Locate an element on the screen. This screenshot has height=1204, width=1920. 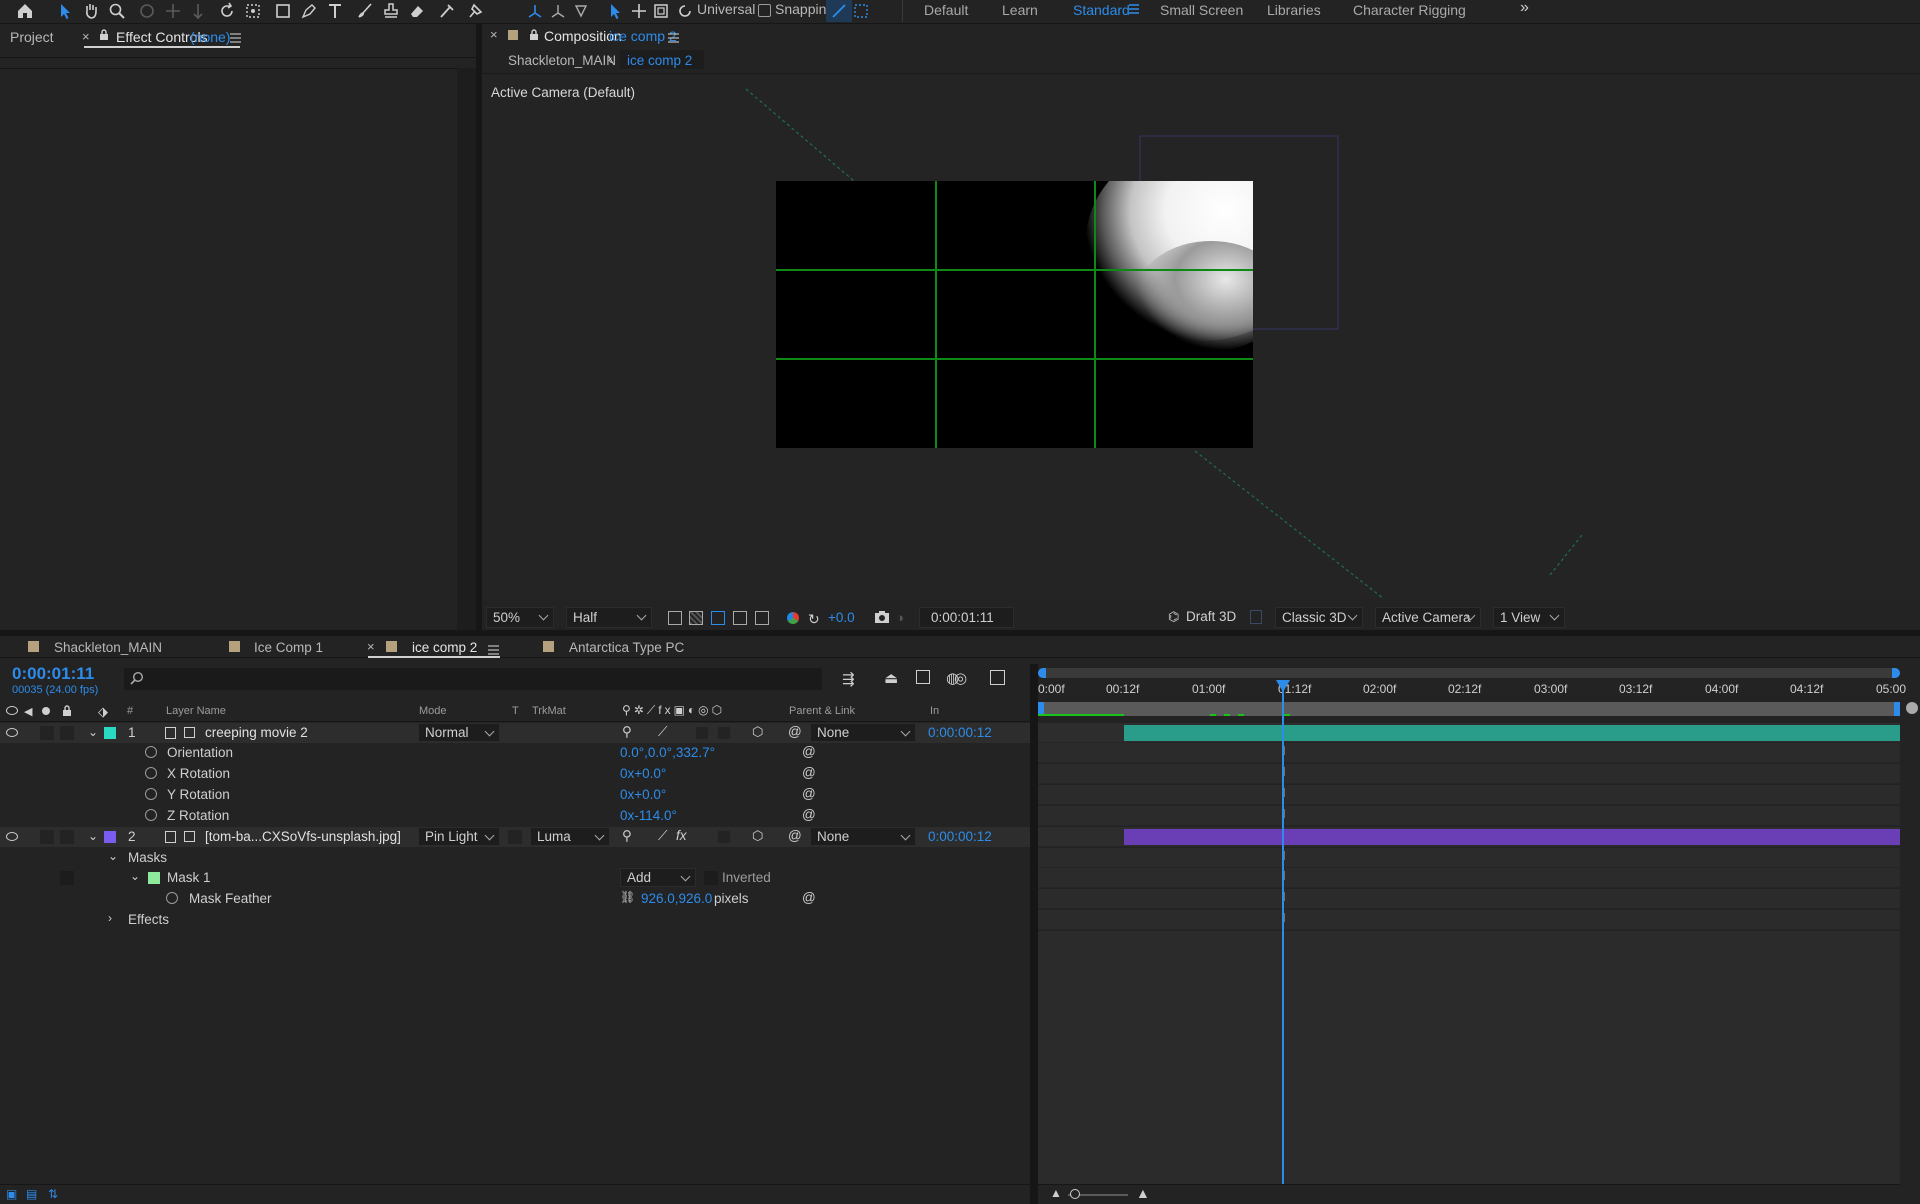
region-of-interest-icon is located at coordinates (740, 618).